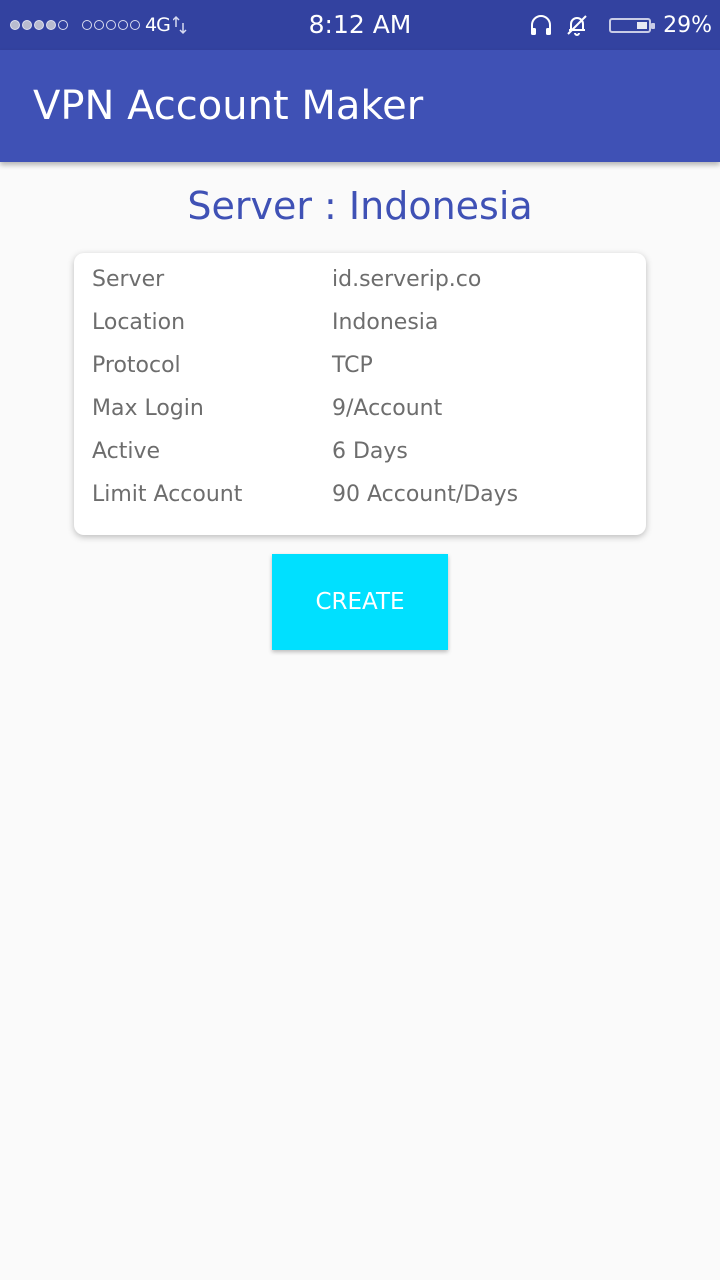  What do you see at coordinates (136, 365) in the screenshot?
I see `detail-label: Protocol` at bounding box center [136, 365].